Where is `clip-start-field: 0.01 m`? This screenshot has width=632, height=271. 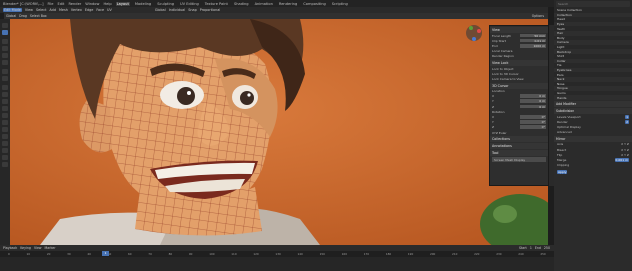
clip-start-field: 0.01 m is located at coordinates (533, 40).